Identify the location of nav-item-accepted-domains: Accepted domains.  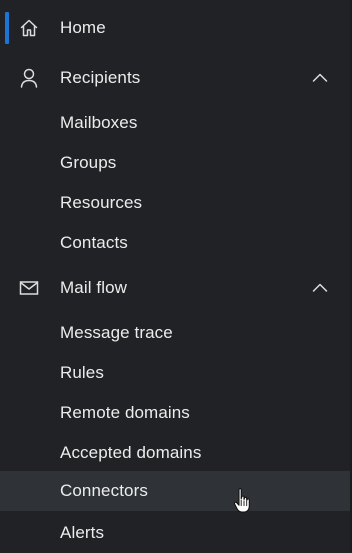
(176, 453).